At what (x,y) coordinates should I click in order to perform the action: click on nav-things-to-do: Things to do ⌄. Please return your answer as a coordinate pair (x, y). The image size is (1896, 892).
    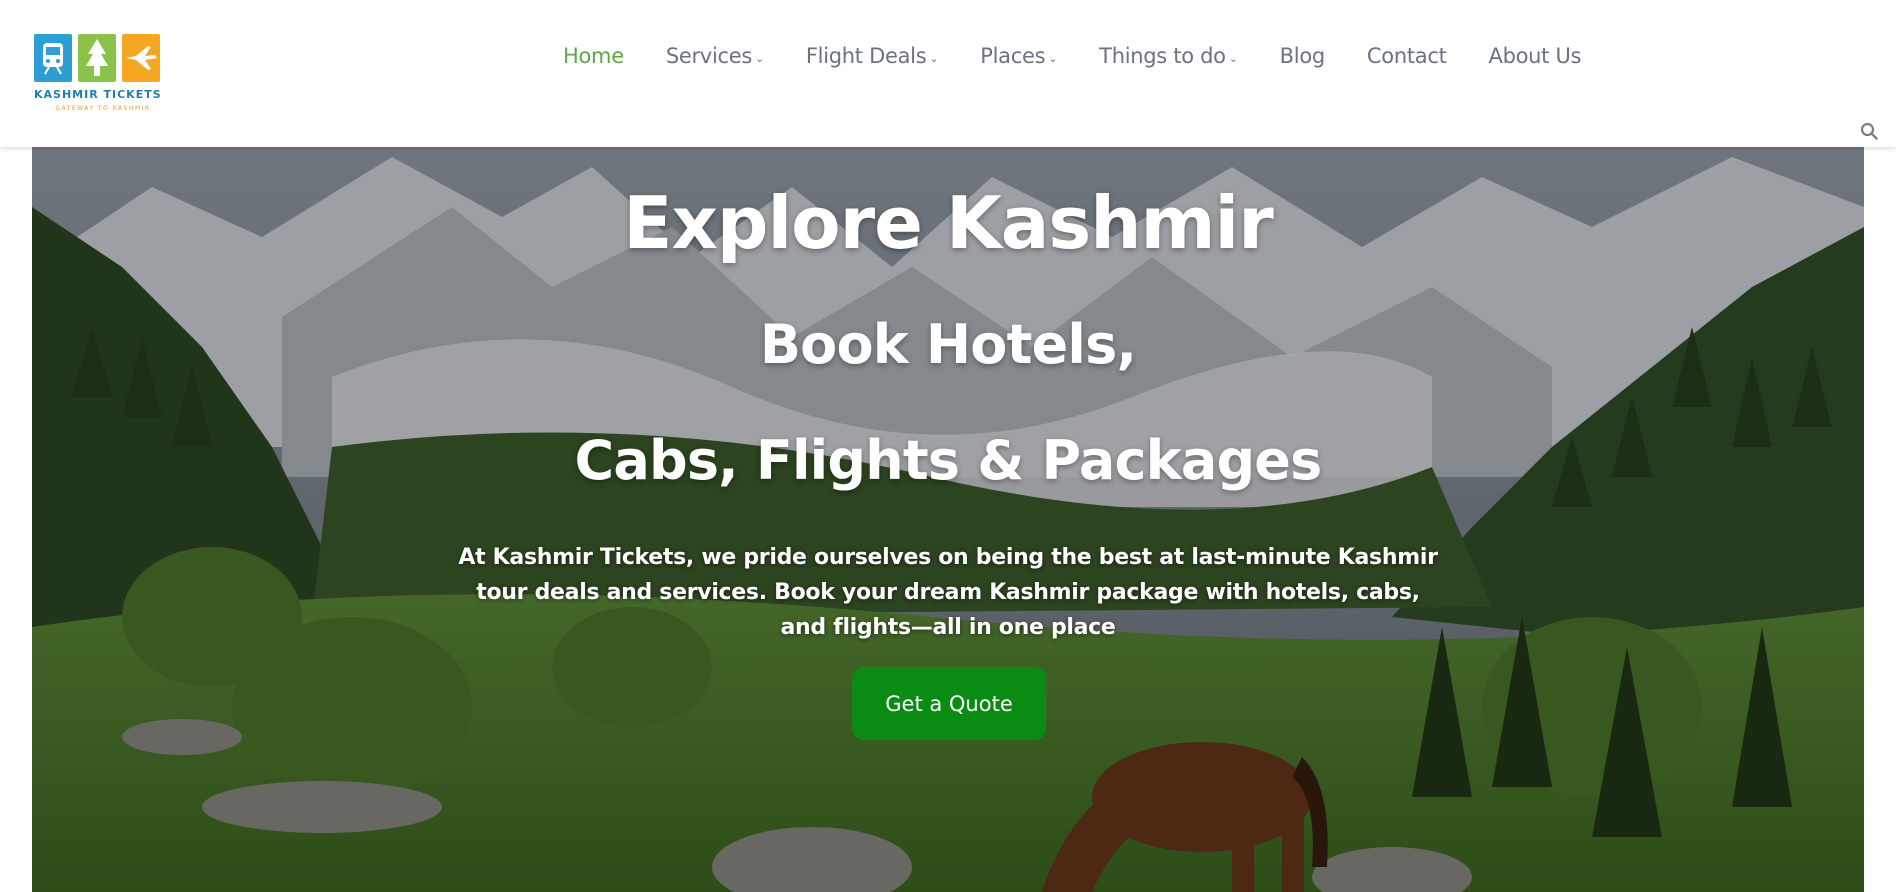
    Looking at the image, I should click on (1168, 56).